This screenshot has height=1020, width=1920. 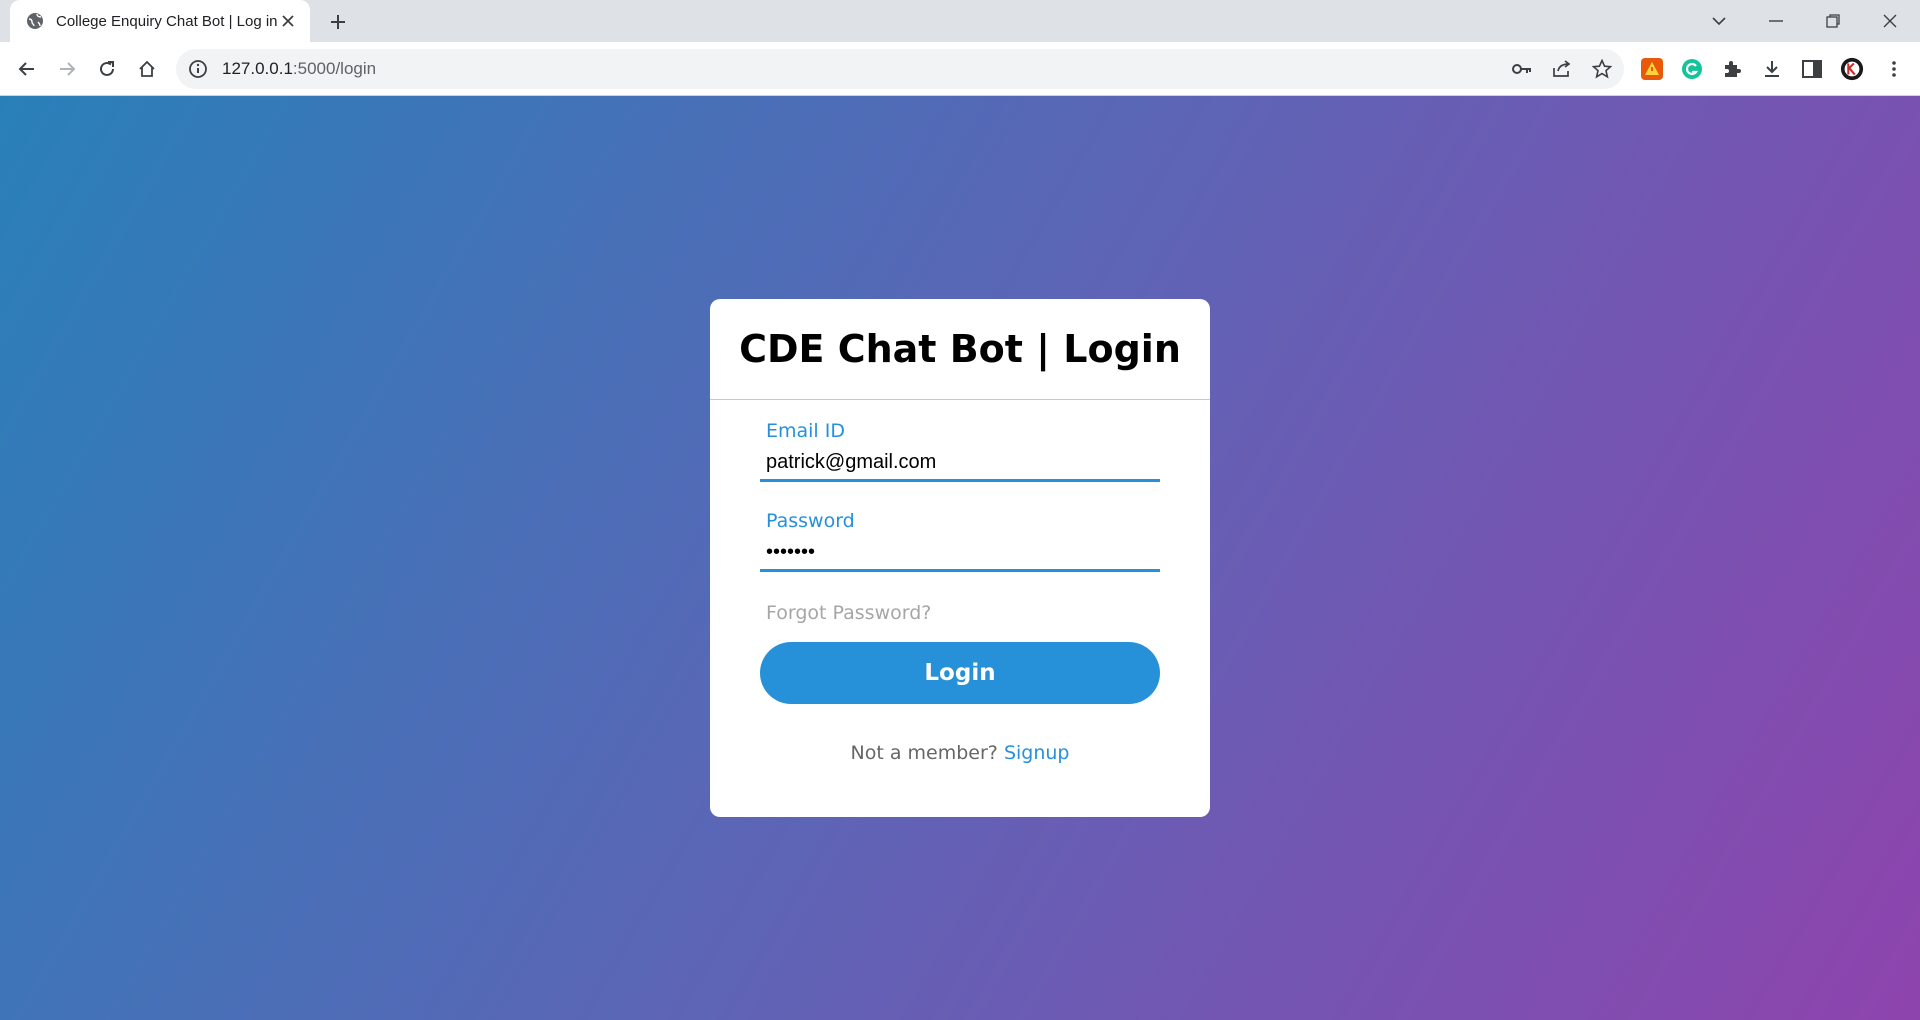 I want to click on extensions-puzzle-icon, so click(x=1732, y=69).